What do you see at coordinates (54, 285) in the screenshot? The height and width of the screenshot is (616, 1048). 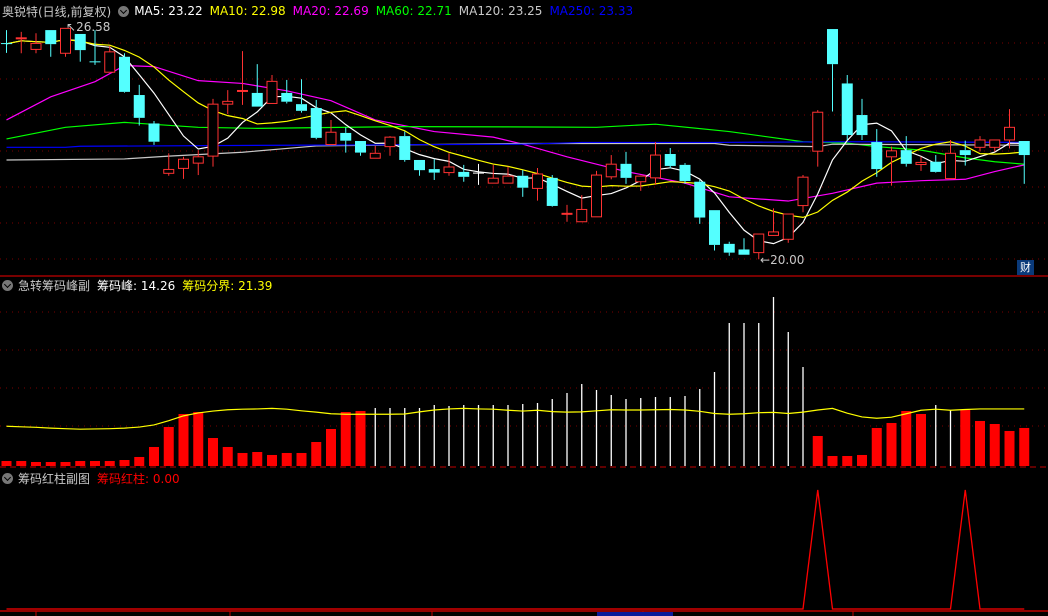 I see `panel2-title: 急转筹码峰副` at bounding box center [54, 285].